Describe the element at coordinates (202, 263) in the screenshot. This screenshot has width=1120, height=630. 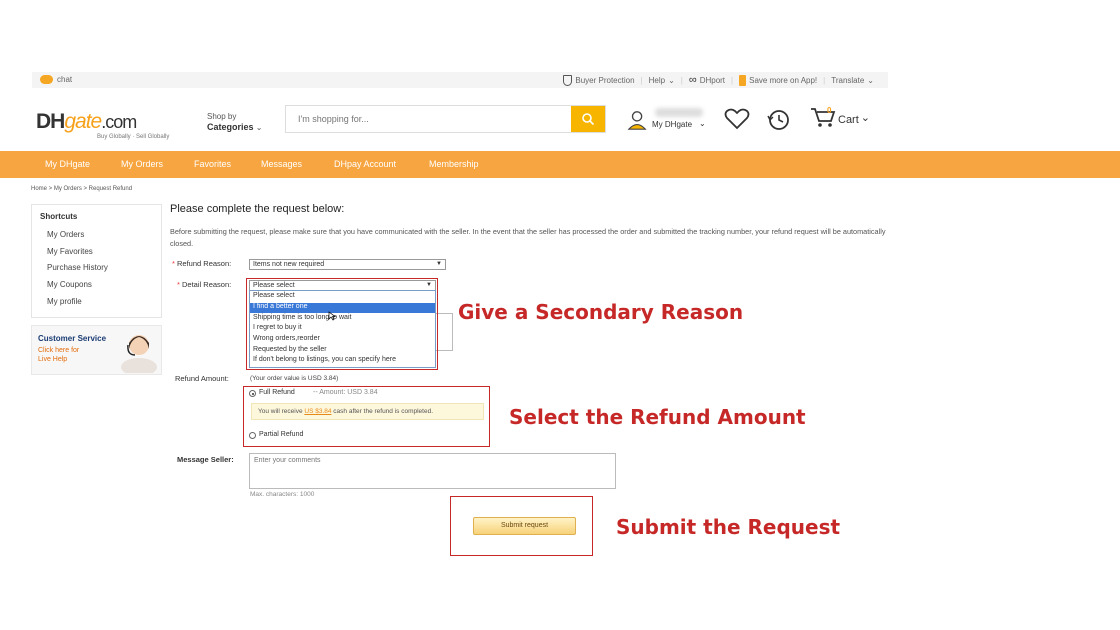
I see `refund-reason-label: * Refund Reason:` at that location.